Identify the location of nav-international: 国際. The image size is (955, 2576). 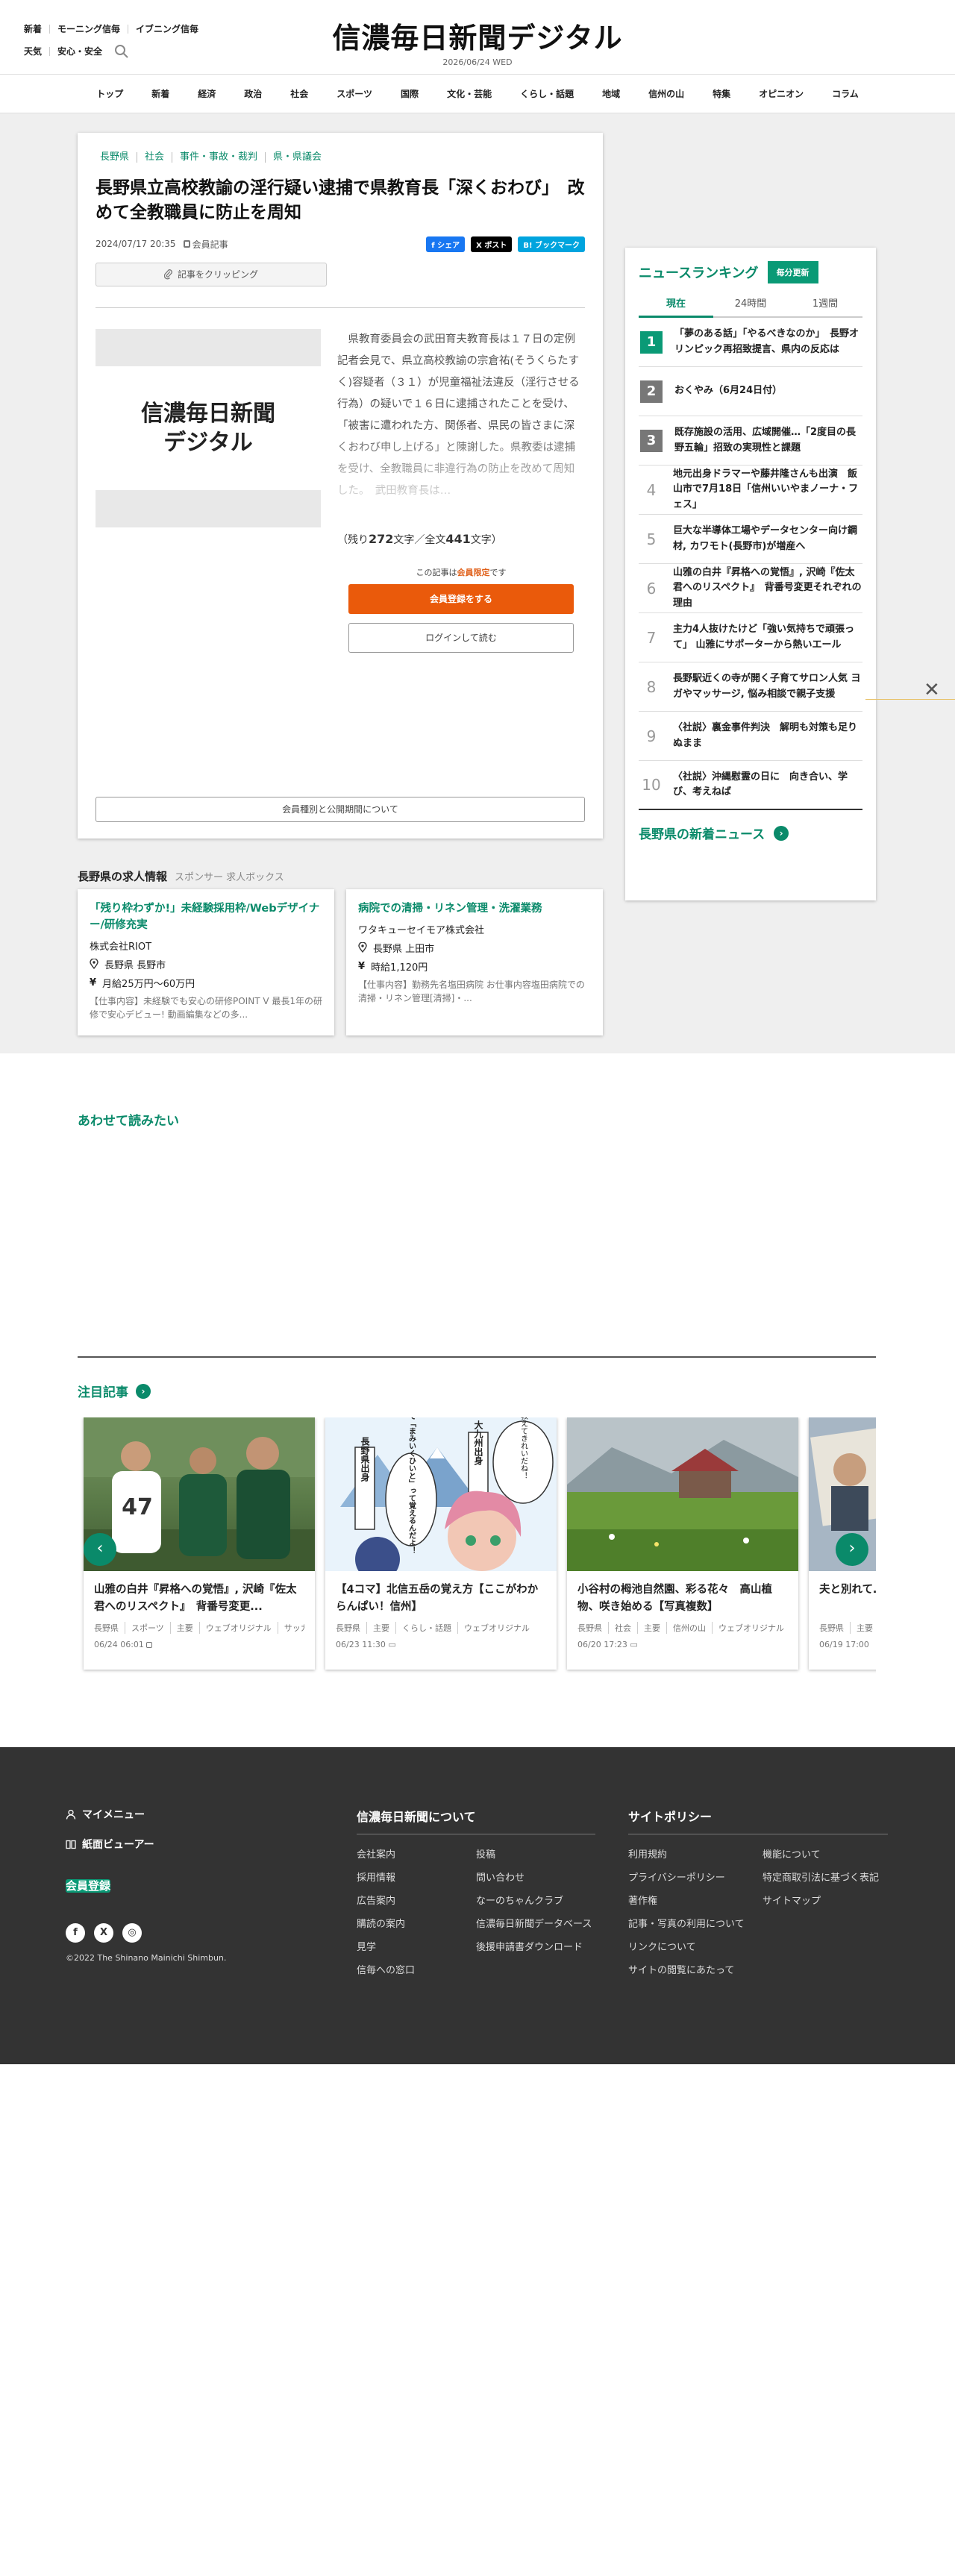
(410, 93).